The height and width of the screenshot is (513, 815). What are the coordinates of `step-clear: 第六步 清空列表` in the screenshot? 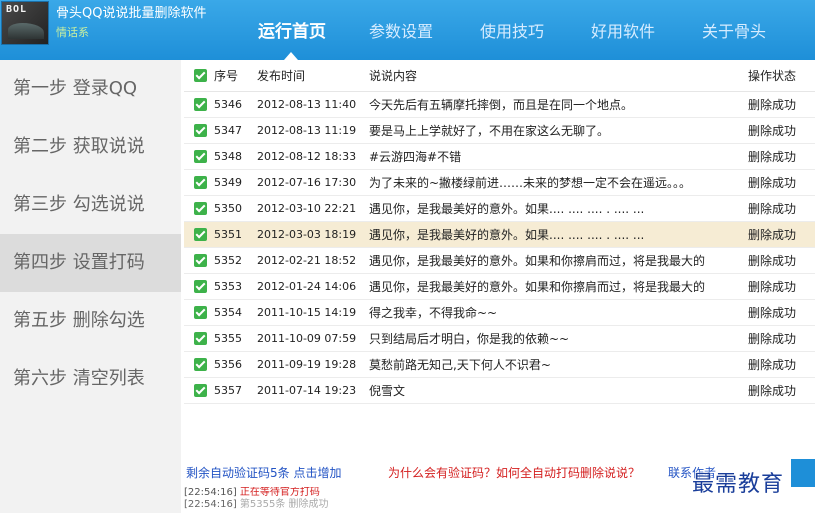 It's located at (90, 379).